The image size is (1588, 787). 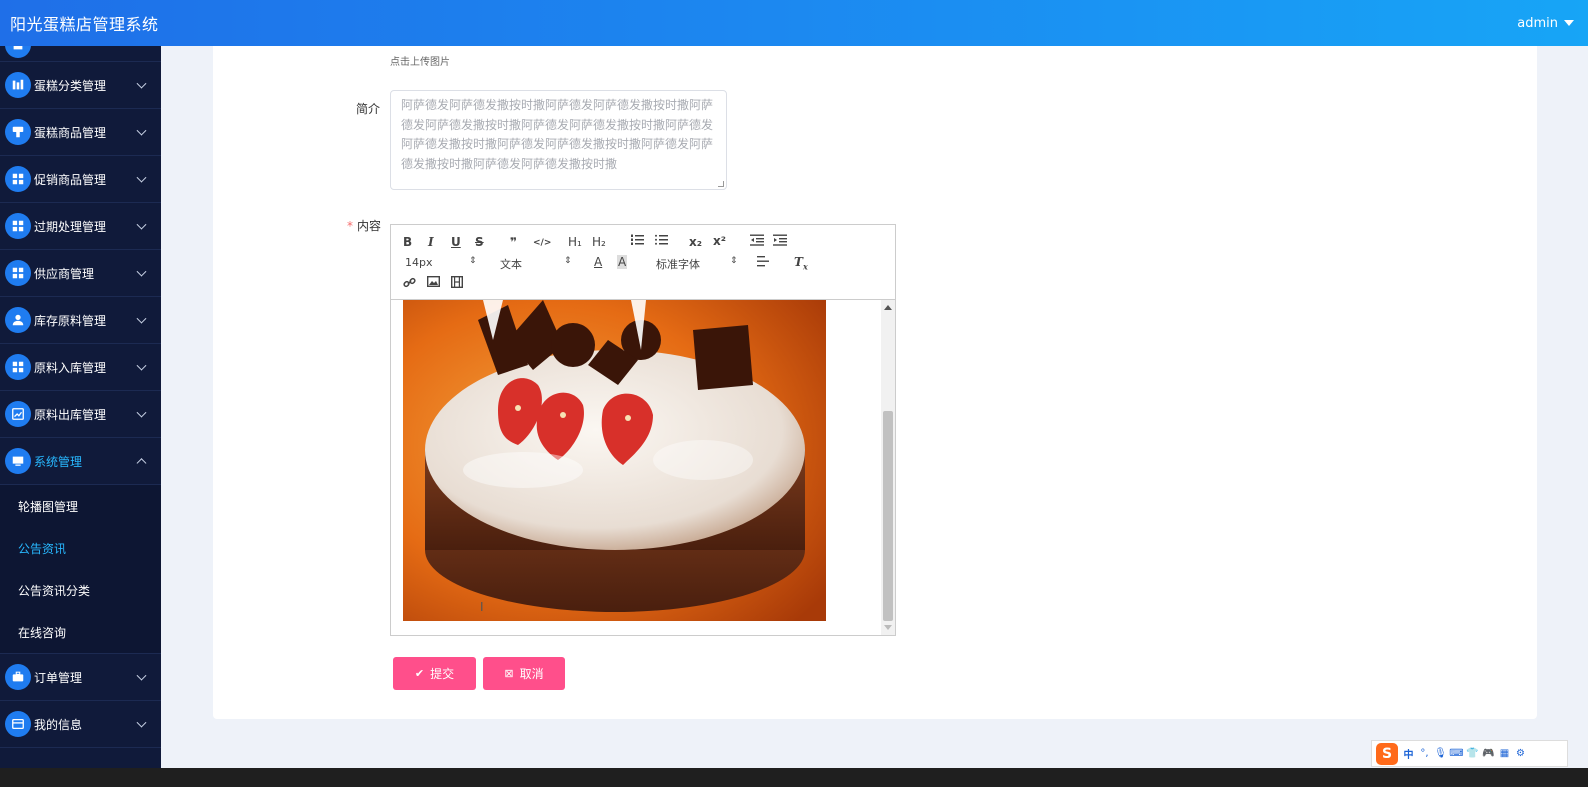 What do you see at coordinates (780, 241) in the screenshot?
I see `indent-icon` at bounding box center [780, 241].